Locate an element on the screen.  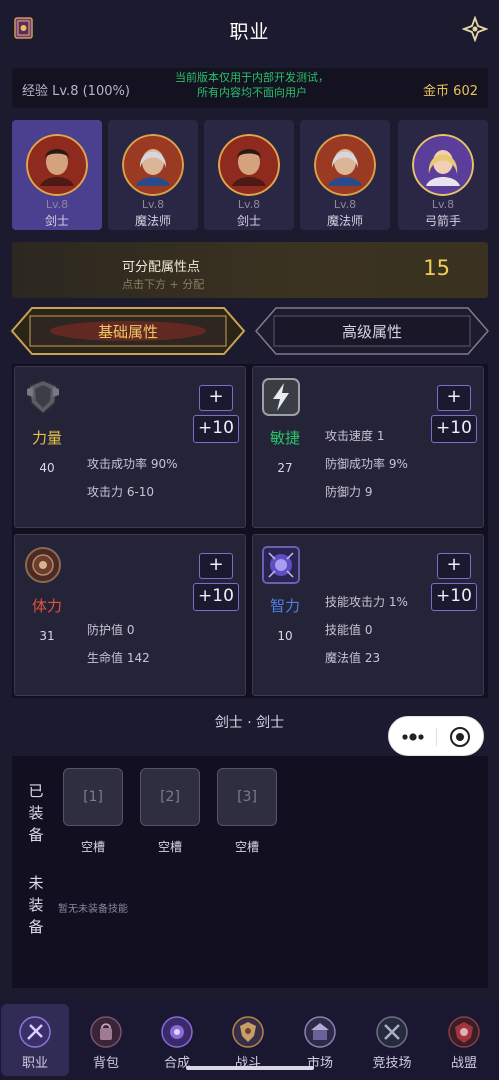
tab-advanced-attributes: 高级属性 is located at coordinates (372, 331).